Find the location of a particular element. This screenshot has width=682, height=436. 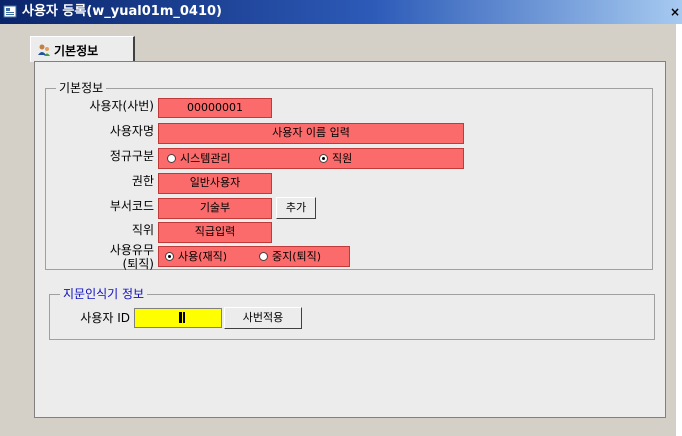

fingerprint-user-id-label: 사용자 ID is located at coordinates (105, 318).